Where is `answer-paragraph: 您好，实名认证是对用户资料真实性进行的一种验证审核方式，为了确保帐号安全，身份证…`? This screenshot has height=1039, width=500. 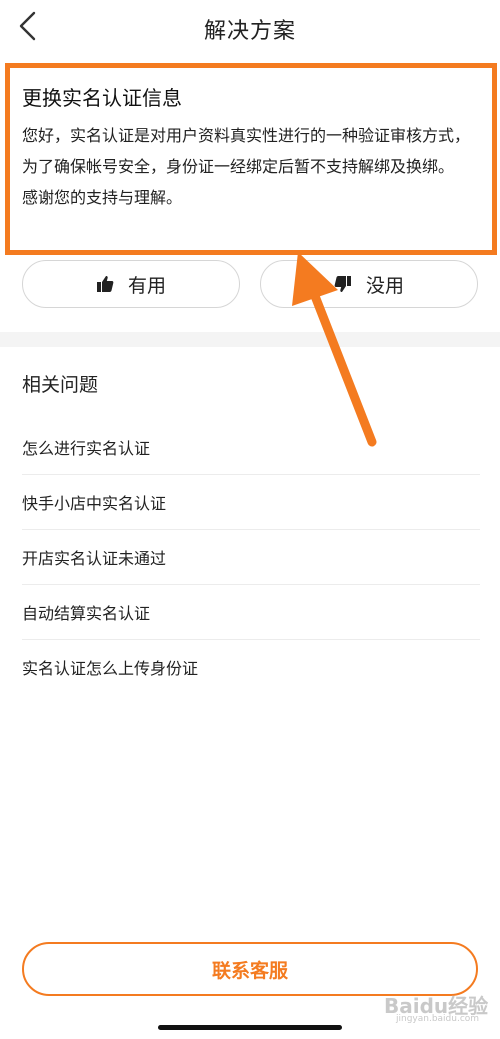 answer-paragraph: 您好，实名认证是对用户资料真实性进行的一种验证审核方式，为了确保帐号安全，身份证… is located at coordinates (246, 151).